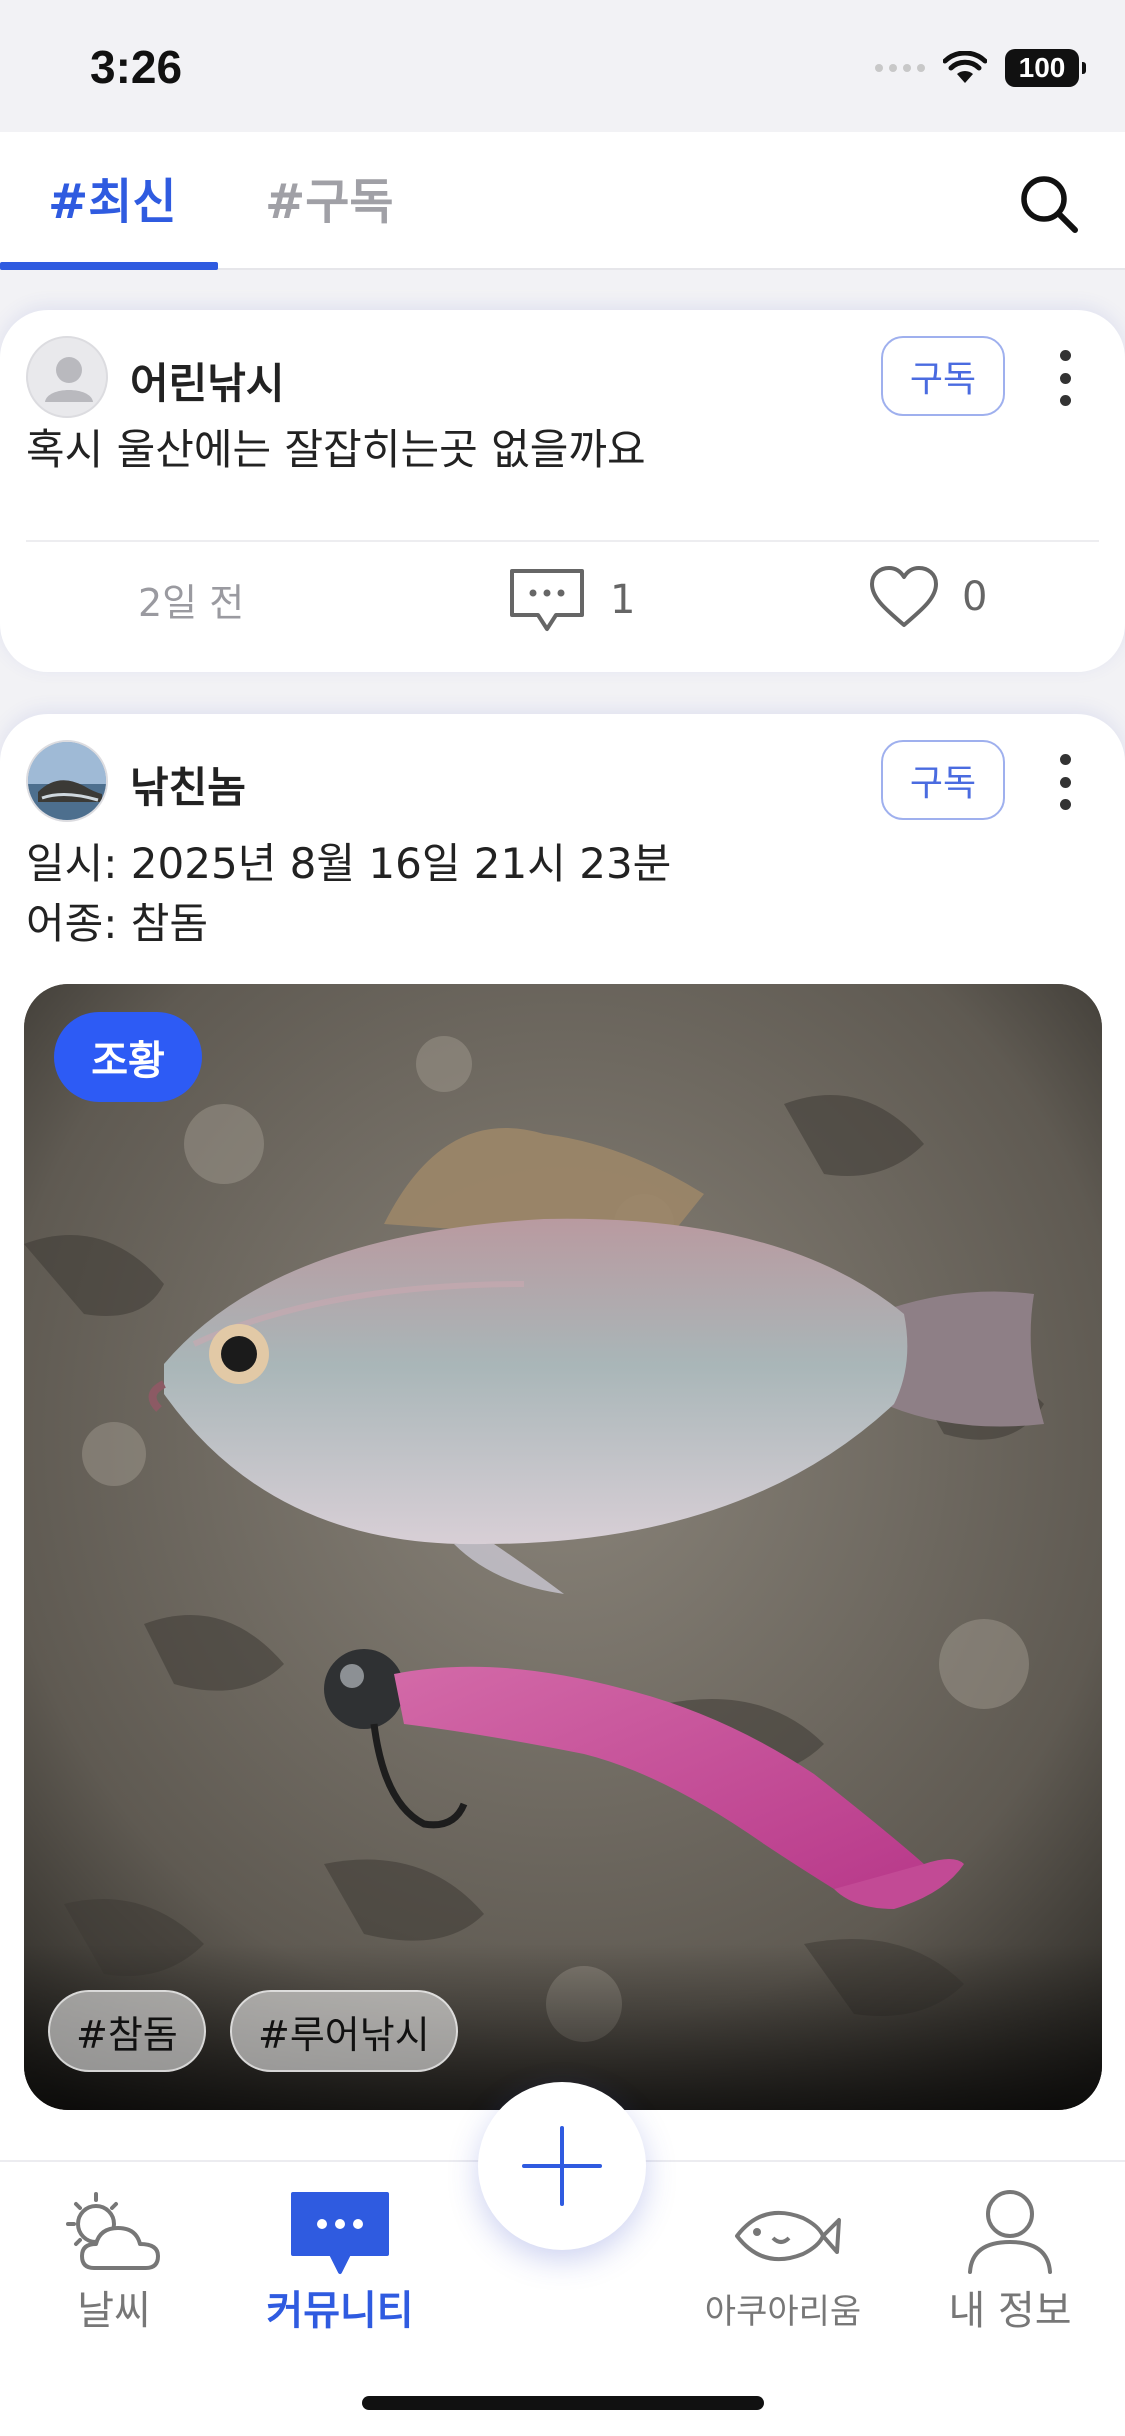 This screenshot has width=1125, height=2436. What do you see at coordinates (547, 600) in the screenshot?
I see `comment-icon` at bounding box center [547, 600].